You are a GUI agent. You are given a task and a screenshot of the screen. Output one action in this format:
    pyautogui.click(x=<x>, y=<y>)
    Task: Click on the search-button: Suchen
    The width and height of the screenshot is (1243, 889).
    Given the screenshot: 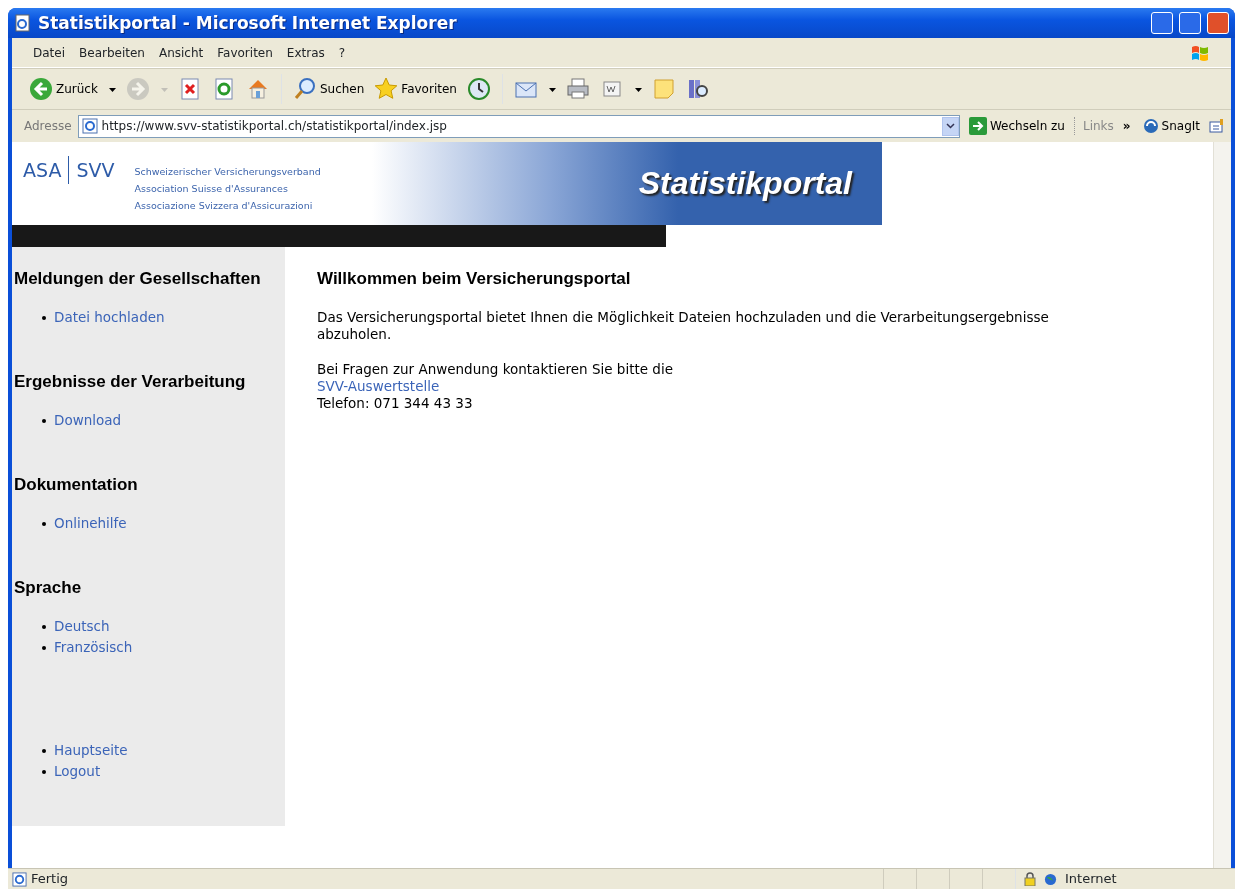 What is the action you would take?
    pyautogui.click(x=328, y=89)
    